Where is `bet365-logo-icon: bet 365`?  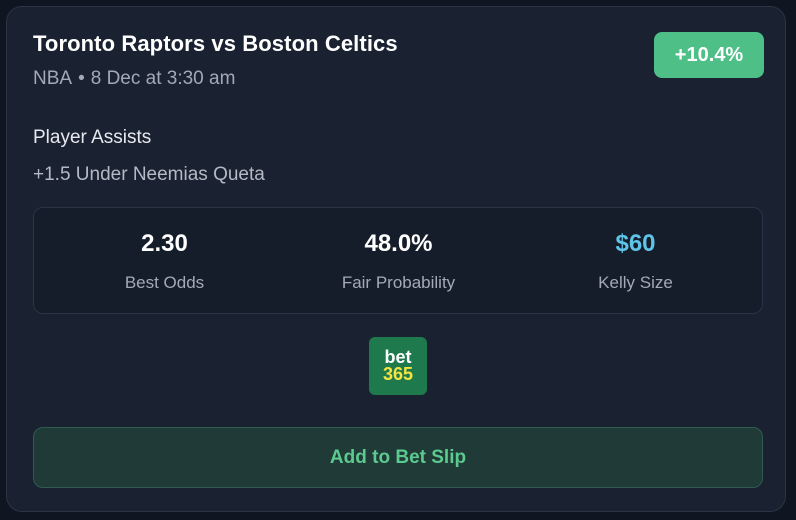 bet365-logo-icon: bet 365 is located at coordinates (398, 366).